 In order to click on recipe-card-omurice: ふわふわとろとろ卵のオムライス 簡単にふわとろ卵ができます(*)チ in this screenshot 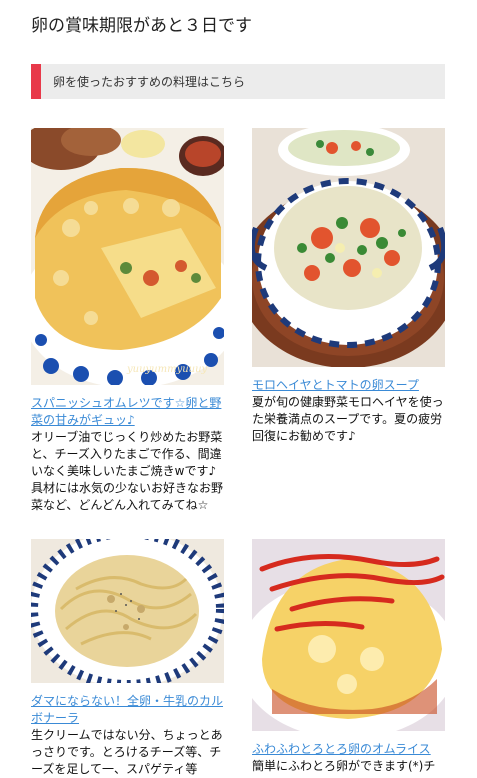, I will do `click(348, 656)`.